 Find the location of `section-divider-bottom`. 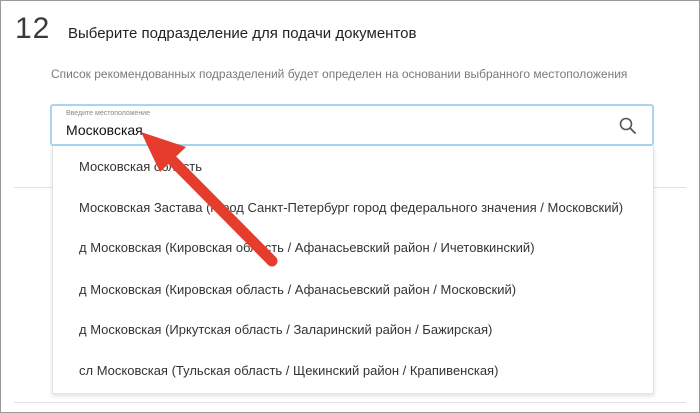

section-divider-bottom is located at coordinates (350, 402).